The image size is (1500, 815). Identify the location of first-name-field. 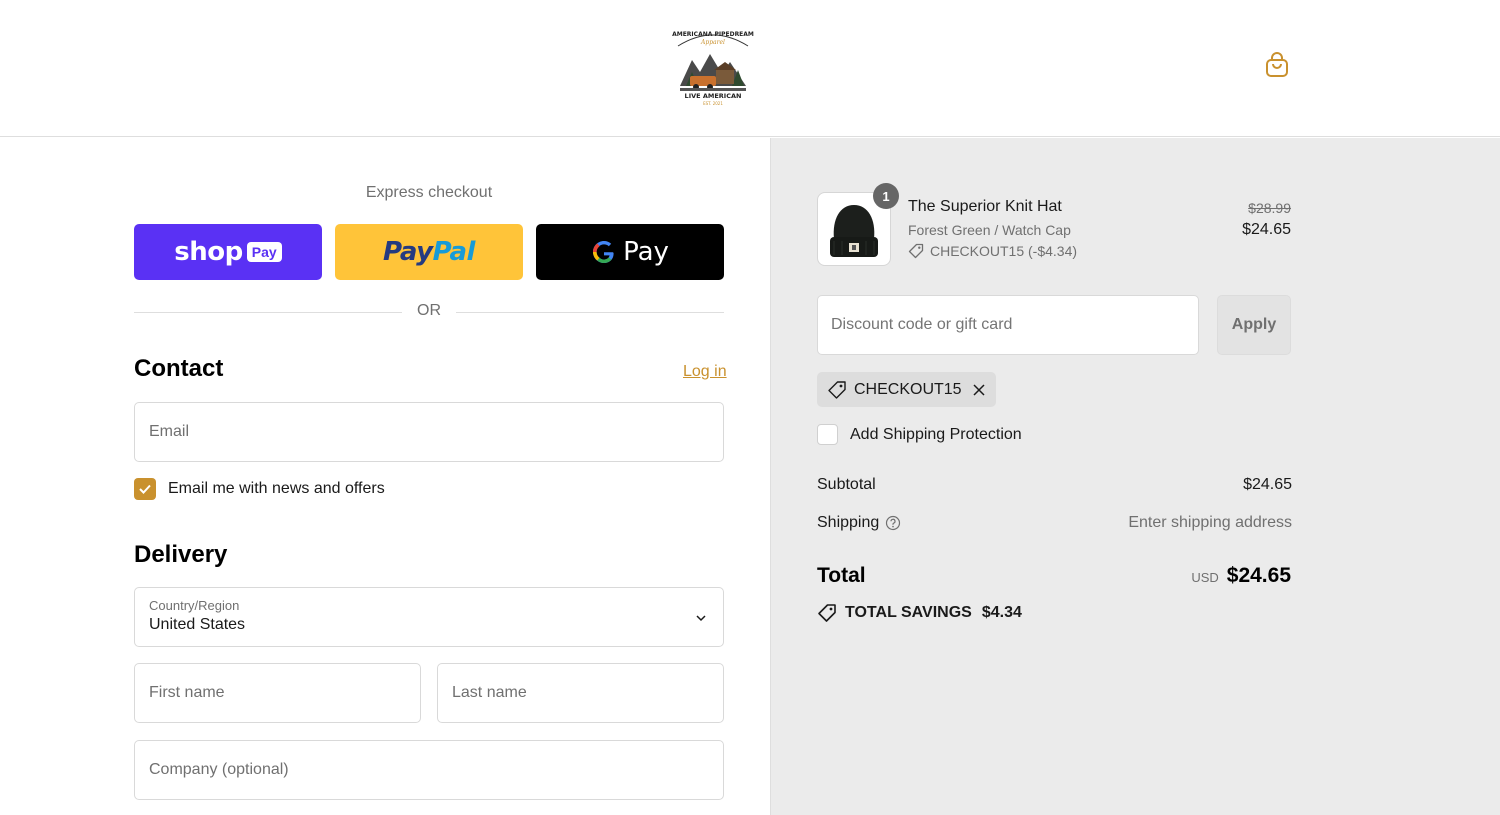
(277, 693).